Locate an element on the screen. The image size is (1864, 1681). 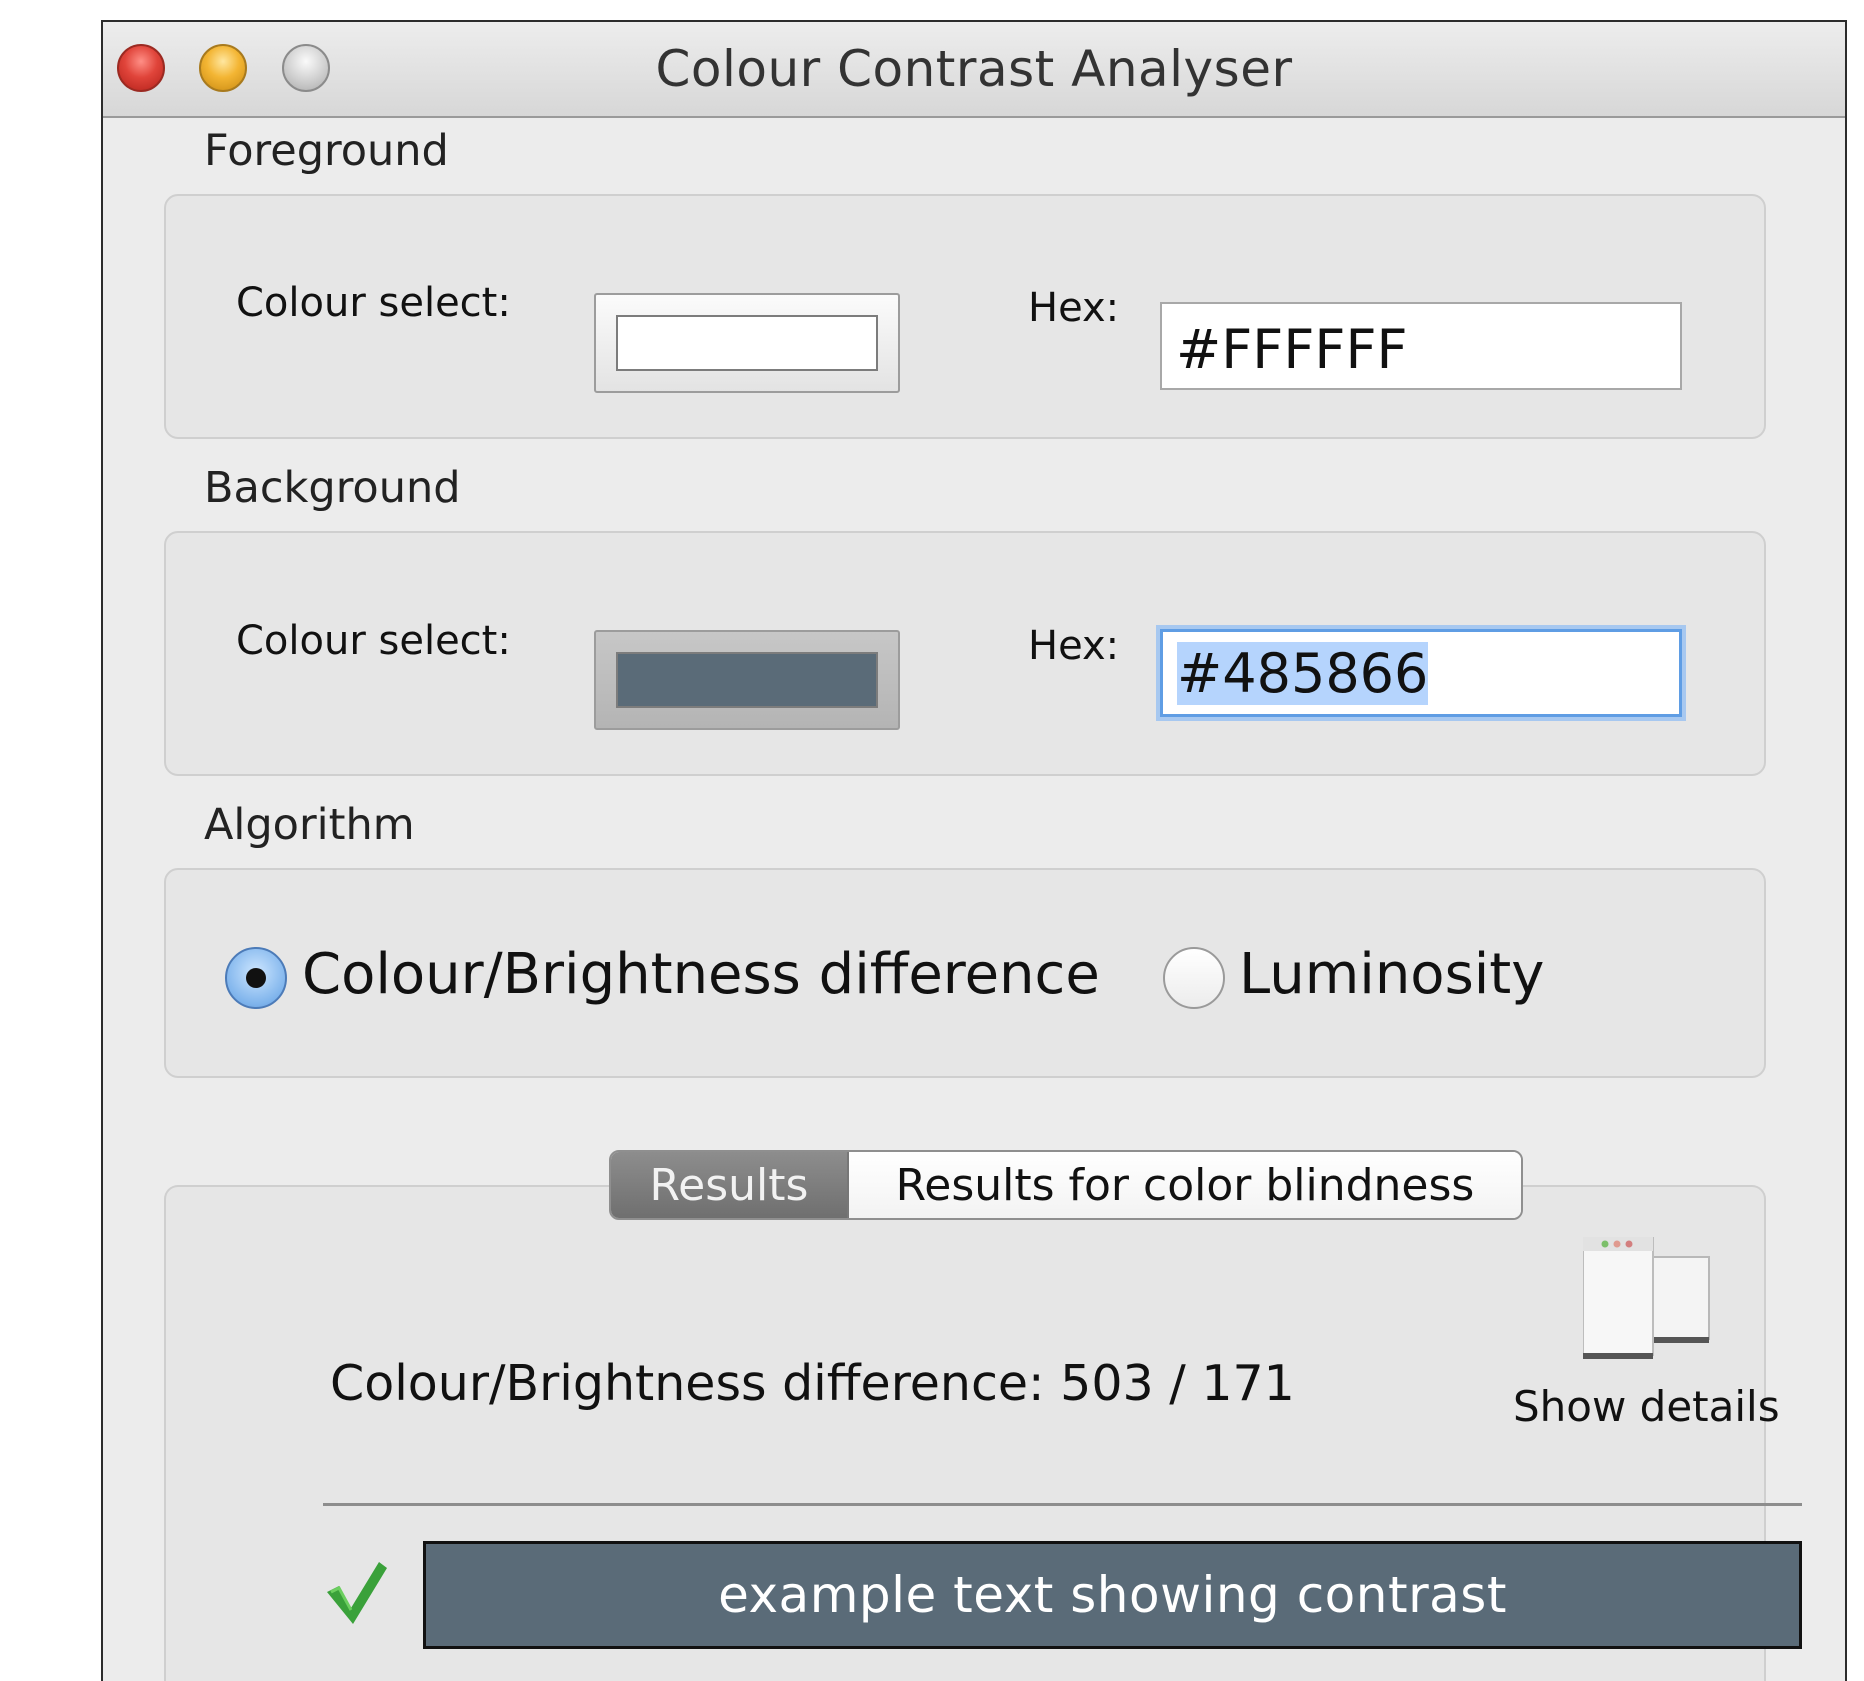
algorithm-group: Colour/Brightness difference Luminosity is located at coordinates (965, 973).